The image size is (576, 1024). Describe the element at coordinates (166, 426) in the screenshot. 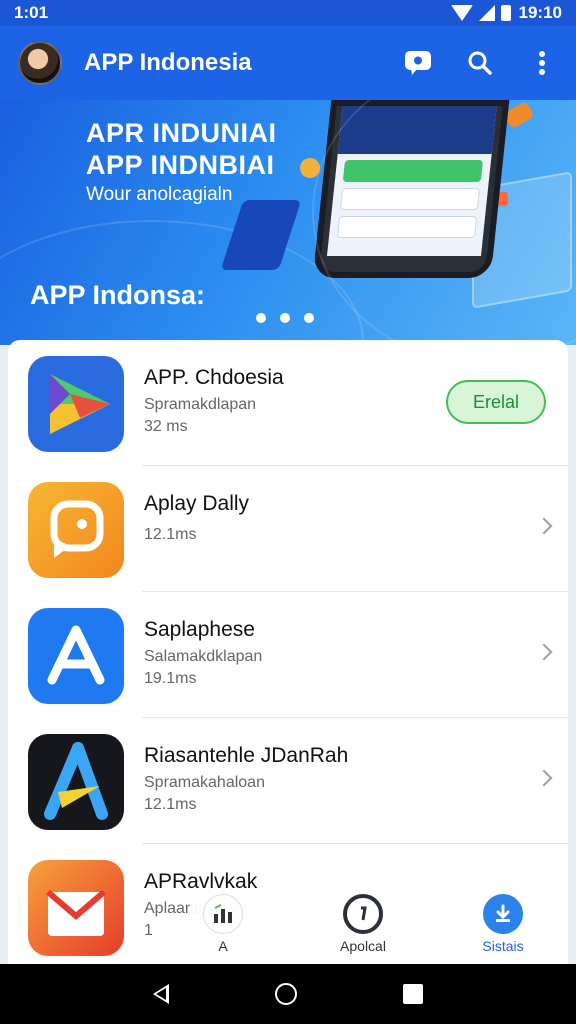

I see `app-size: 32 ms` at that location.